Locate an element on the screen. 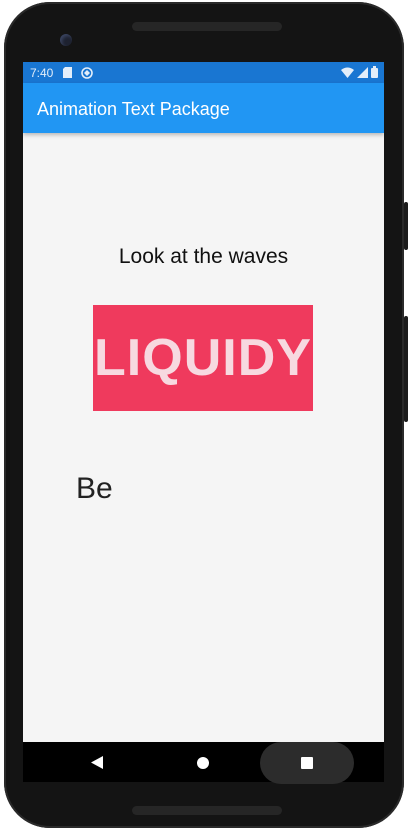 The height and width of the screenshot is (832, 408). status-icons is located at coordinates (359, 73).